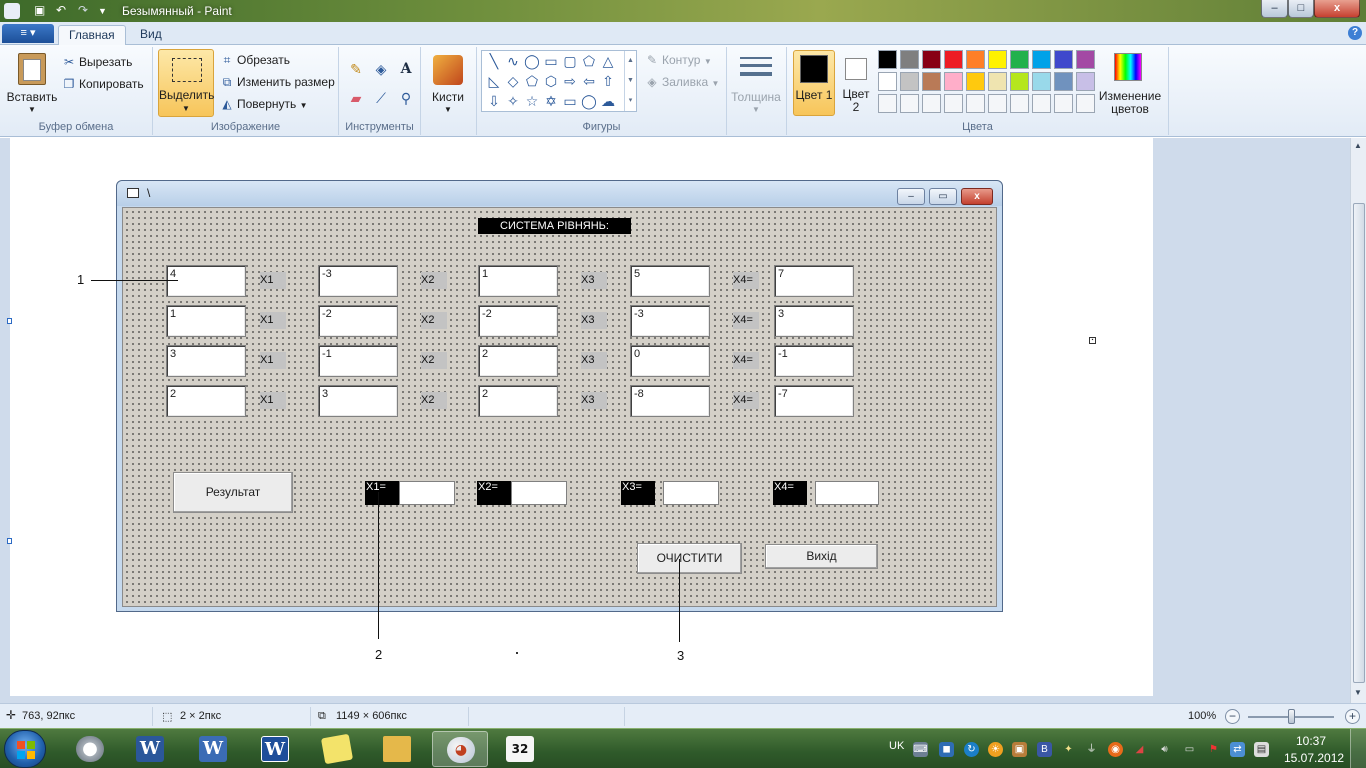 Image resolution: width=1366 pixels, height=768 pixels. Describe the element at coordinates (32, 109) in the screenshot. I see `paste-dropdown-icon: ▼` at that location.